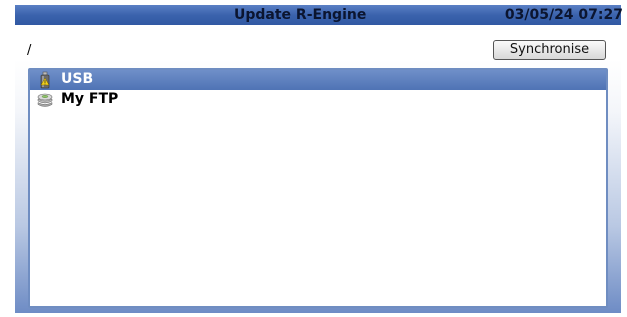 The width and height of the screenshot is (627, 317). Describe the element at coordinates (318, 80) in the screenshot. I see `list-item-usb: USB` at that location.